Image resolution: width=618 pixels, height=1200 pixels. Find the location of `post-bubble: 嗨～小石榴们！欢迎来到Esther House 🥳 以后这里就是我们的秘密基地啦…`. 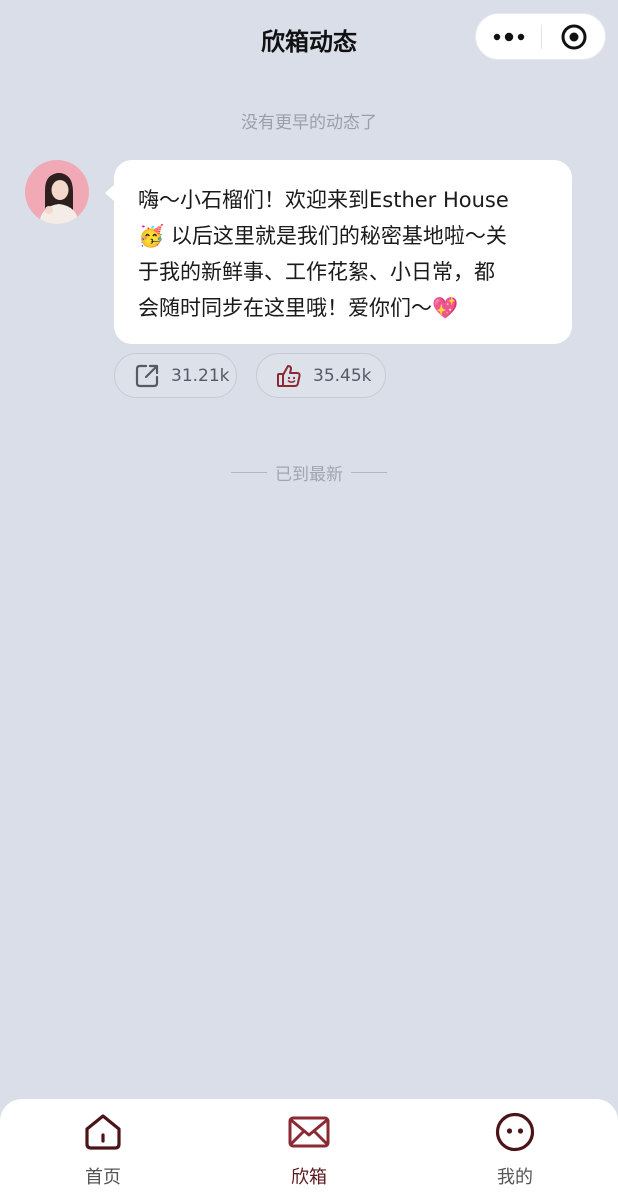

post-bubble: 嗨～小石榴们！欢迎来到Esther House 🥳 以后这里就是我们的秘密基地啦… is located at coordinates (338, 252).